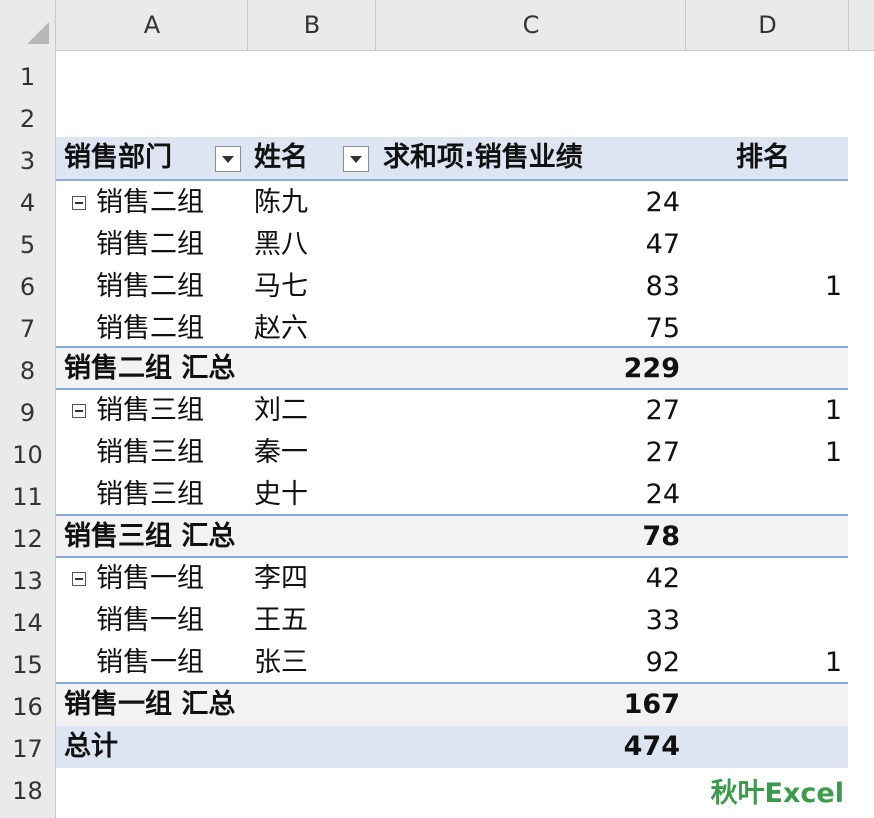  What do you see at coordinates (27, 707) in the screenshot?
I see `row-header: 16` at bounding box center [27, 707].